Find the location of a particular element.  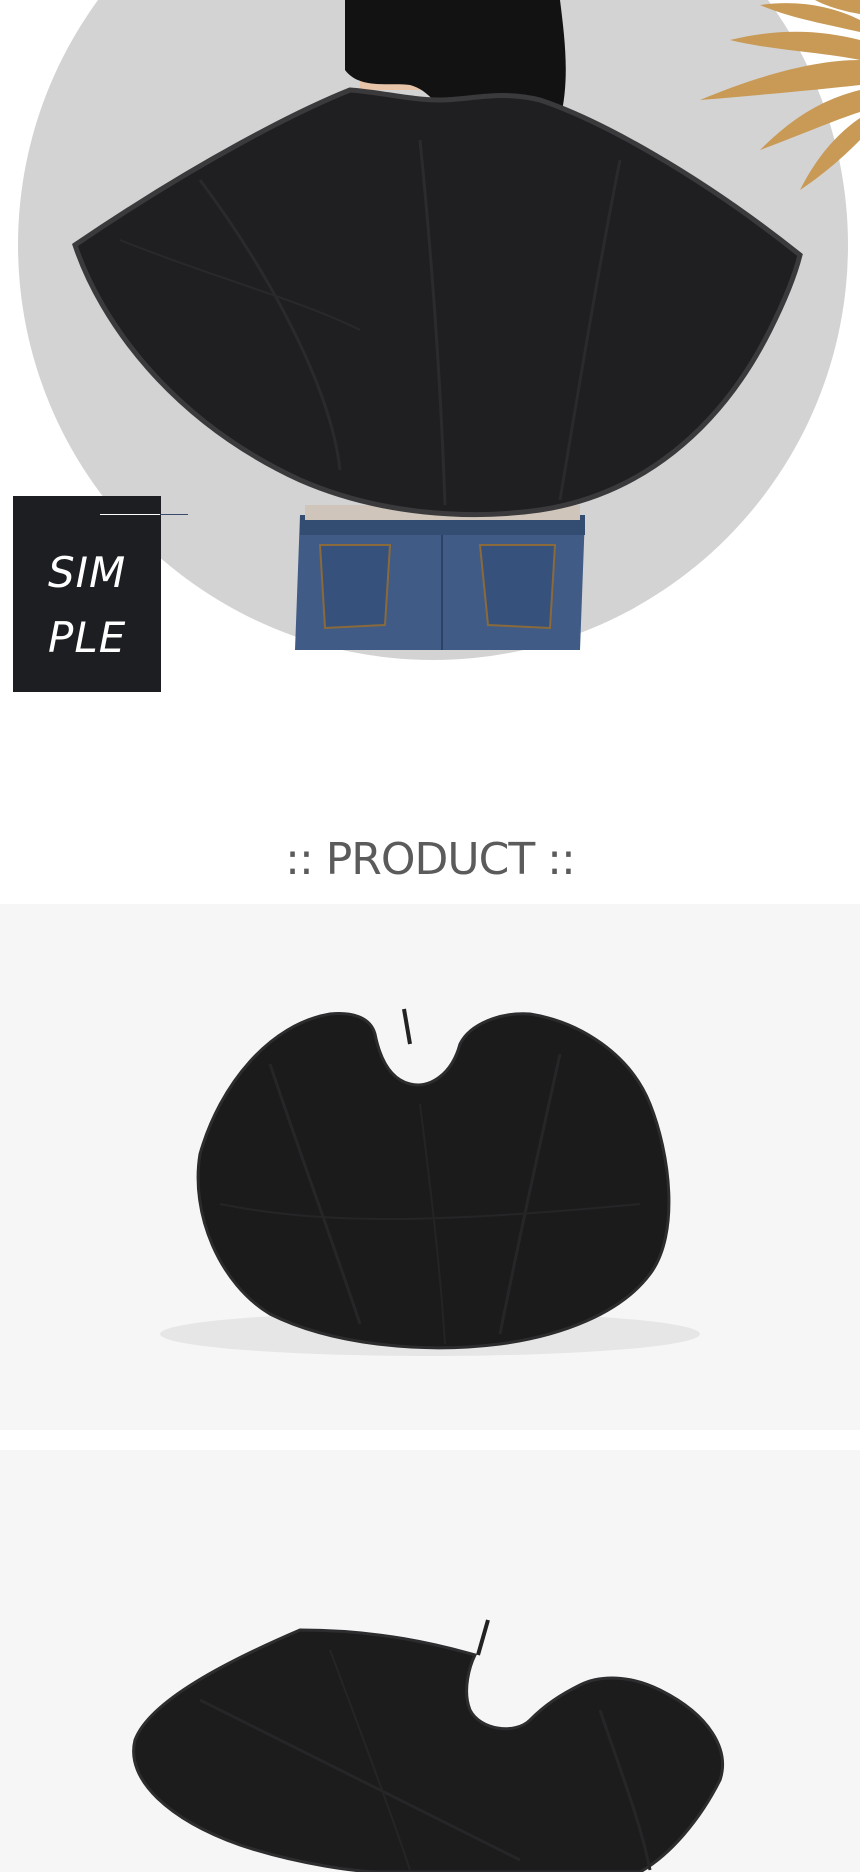

badge-accent-line-extension is located at coordinates (174, 514).